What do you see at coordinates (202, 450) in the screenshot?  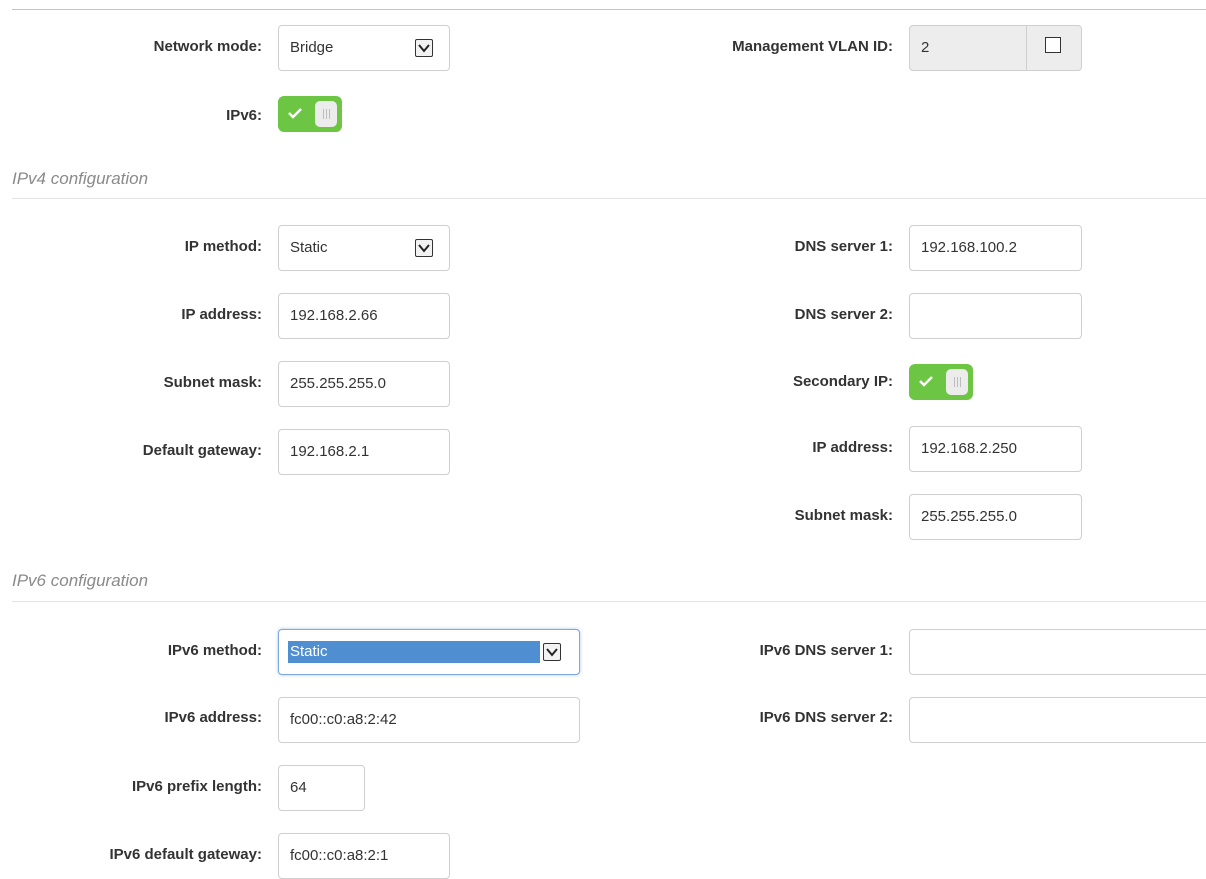 I see `default-gateway-label: Default gateway:` at bounding box center [202, 450].